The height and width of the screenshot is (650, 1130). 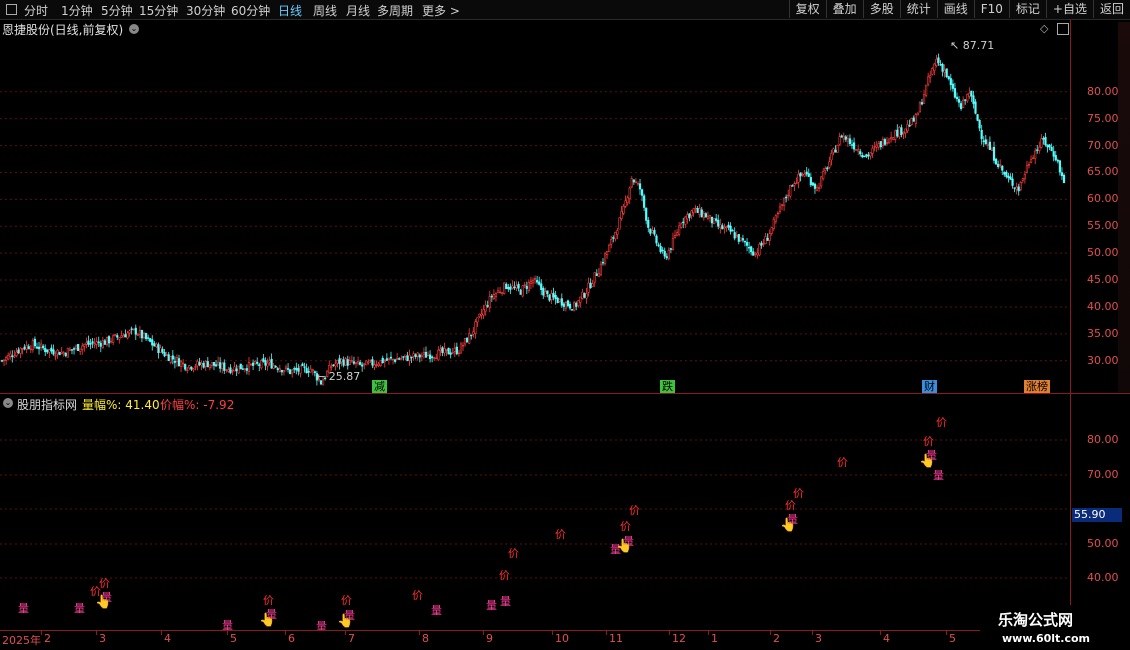 I want to click on toolbar-button: 标记, so click(x=1027, y=9).